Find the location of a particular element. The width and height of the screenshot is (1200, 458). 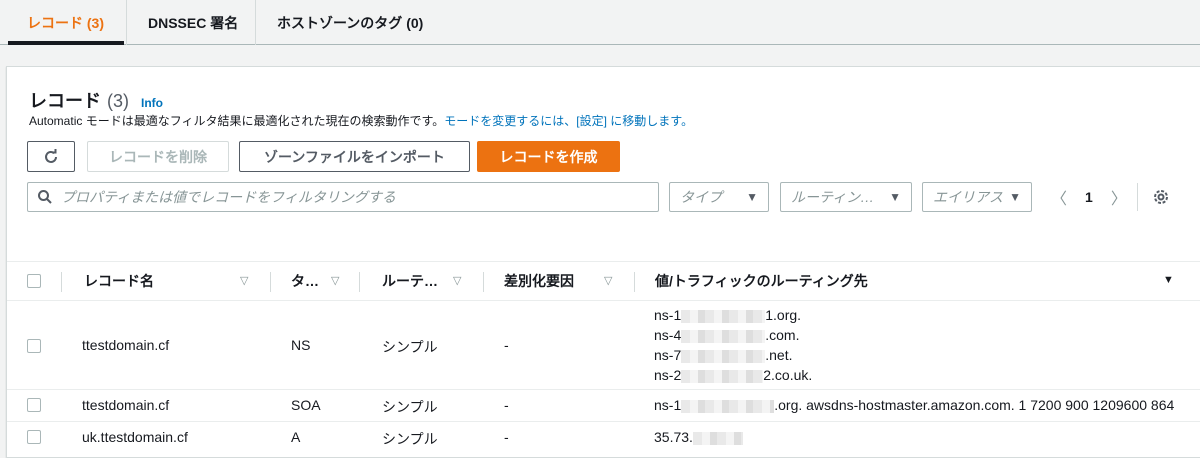

pager-divider is located at coordinates (1137, 197).